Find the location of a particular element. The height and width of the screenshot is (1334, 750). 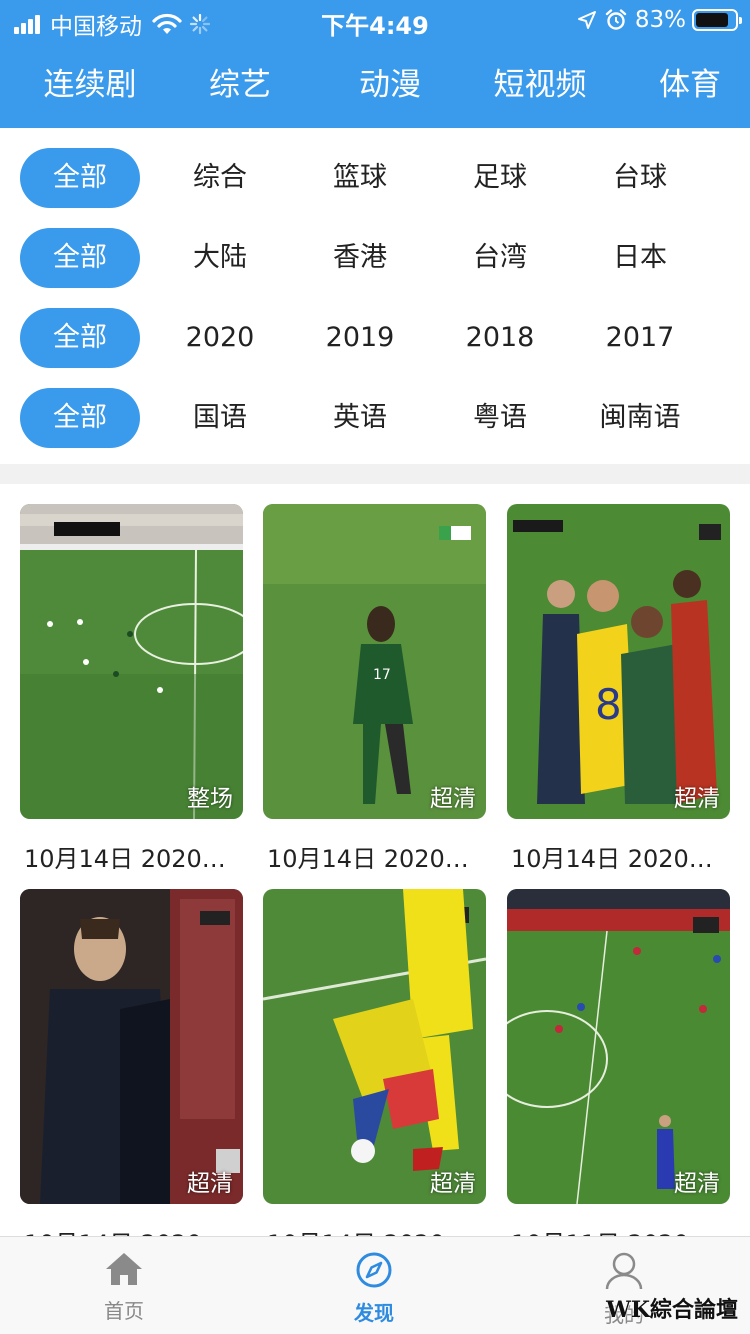

video-thumbnail: 整场 is located at coordinates (131, 661).